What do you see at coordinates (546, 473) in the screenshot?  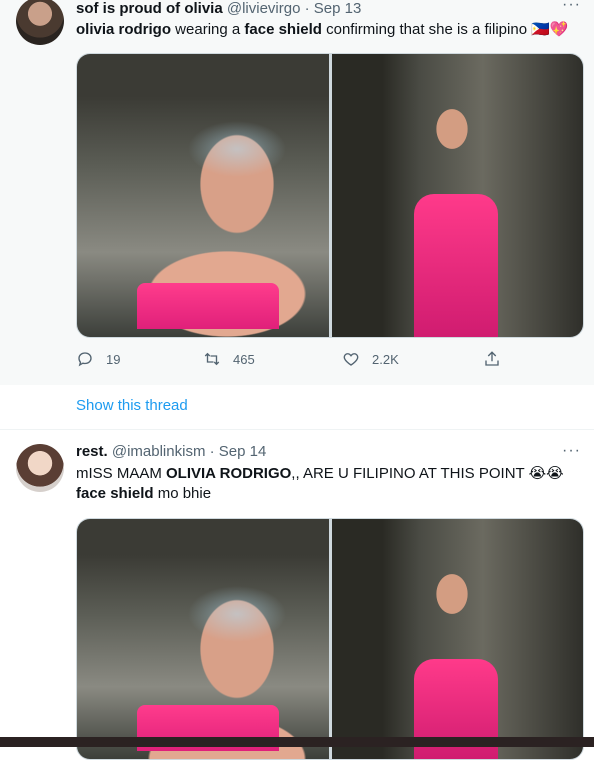 I see `emoji: 😭😭` at bounding box center [546, 473].